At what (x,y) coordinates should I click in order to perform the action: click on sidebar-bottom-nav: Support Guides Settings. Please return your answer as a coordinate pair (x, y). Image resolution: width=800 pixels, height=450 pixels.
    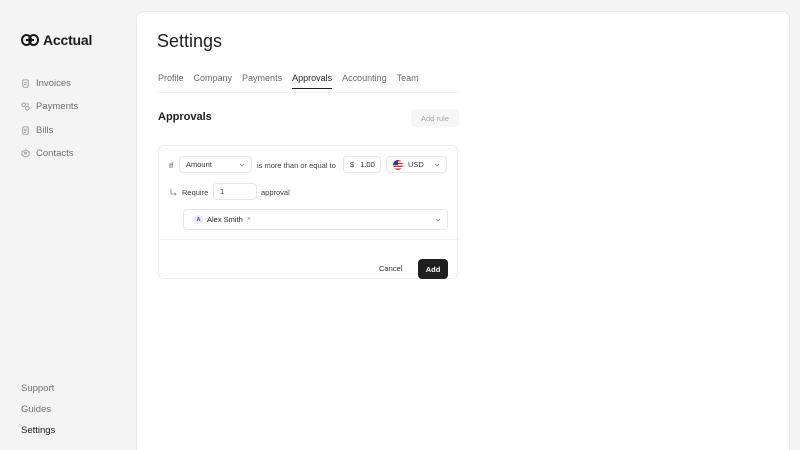
    Looking at the image, I should click on (38, 409).